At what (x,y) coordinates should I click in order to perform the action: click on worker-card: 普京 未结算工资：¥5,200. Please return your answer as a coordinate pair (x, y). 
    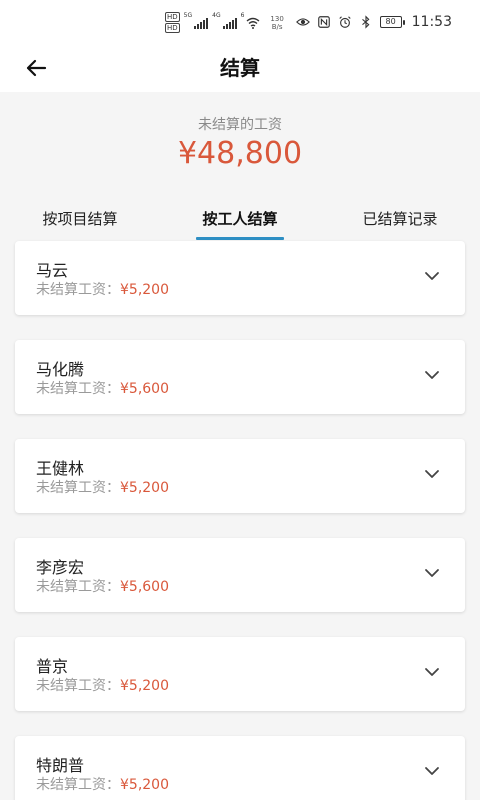
    Looking at the image, I should click on (240, 674).